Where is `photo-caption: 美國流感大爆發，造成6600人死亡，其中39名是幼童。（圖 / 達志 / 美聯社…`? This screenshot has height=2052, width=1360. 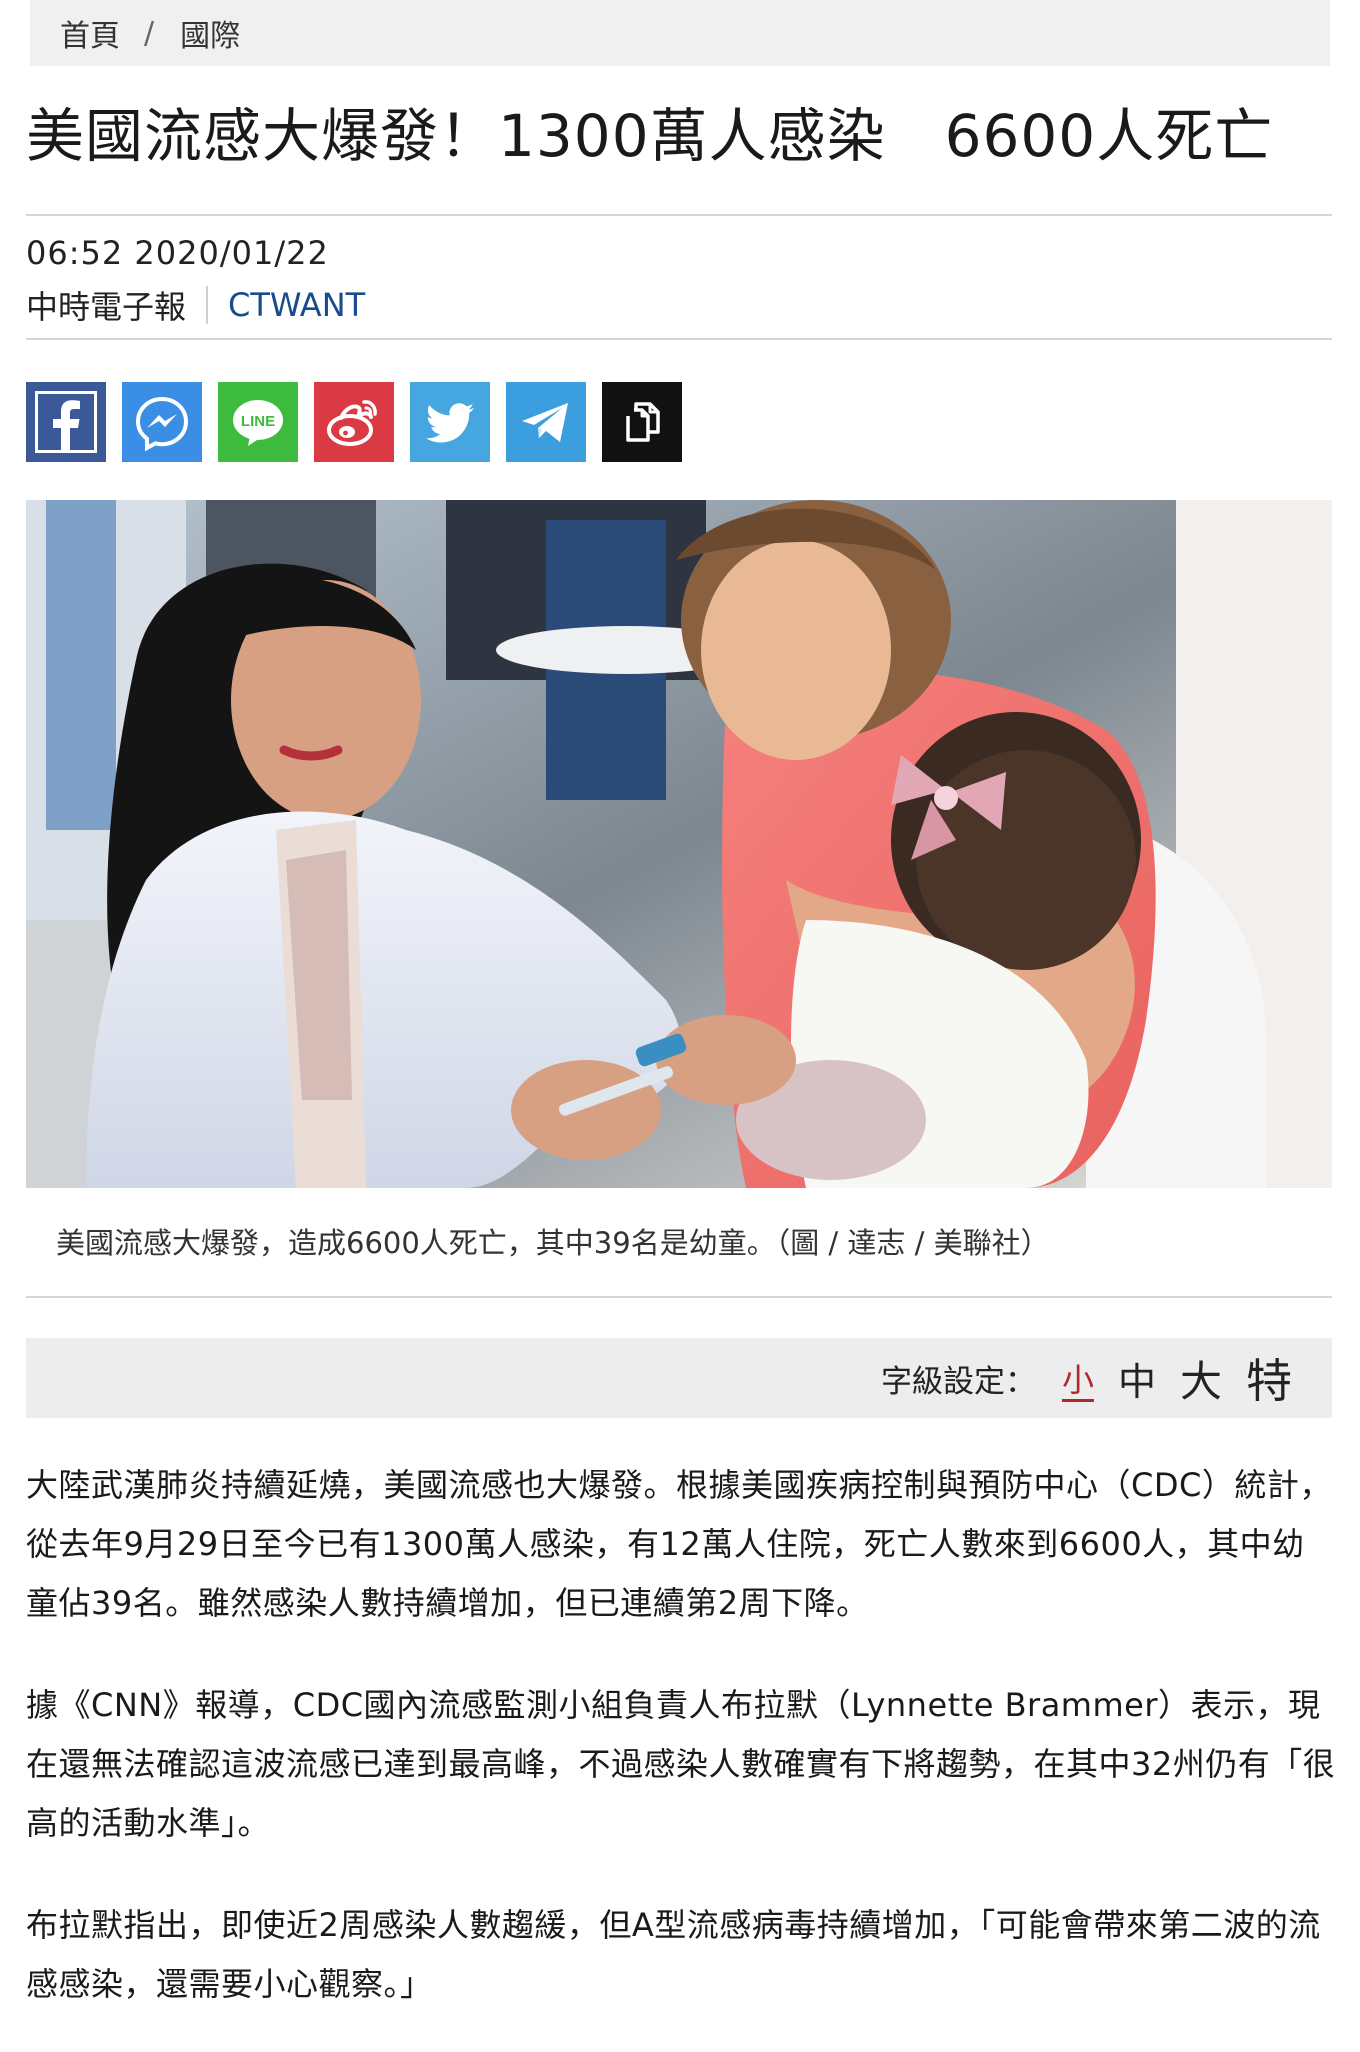 photo-caption: 美國流感大爆發，造成6600人死亡，其中39名是幼童。（圖 / 達志 / 美聯社… is located at coordinates (553, 1243).